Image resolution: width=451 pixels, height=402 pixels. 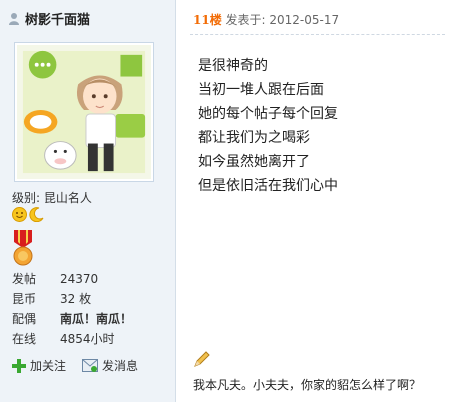 What do you see at coordinates (268, 114) in the screenshot?
I see `content-line: 她的每个帖子每个回复` at bounding box center [268, 114].